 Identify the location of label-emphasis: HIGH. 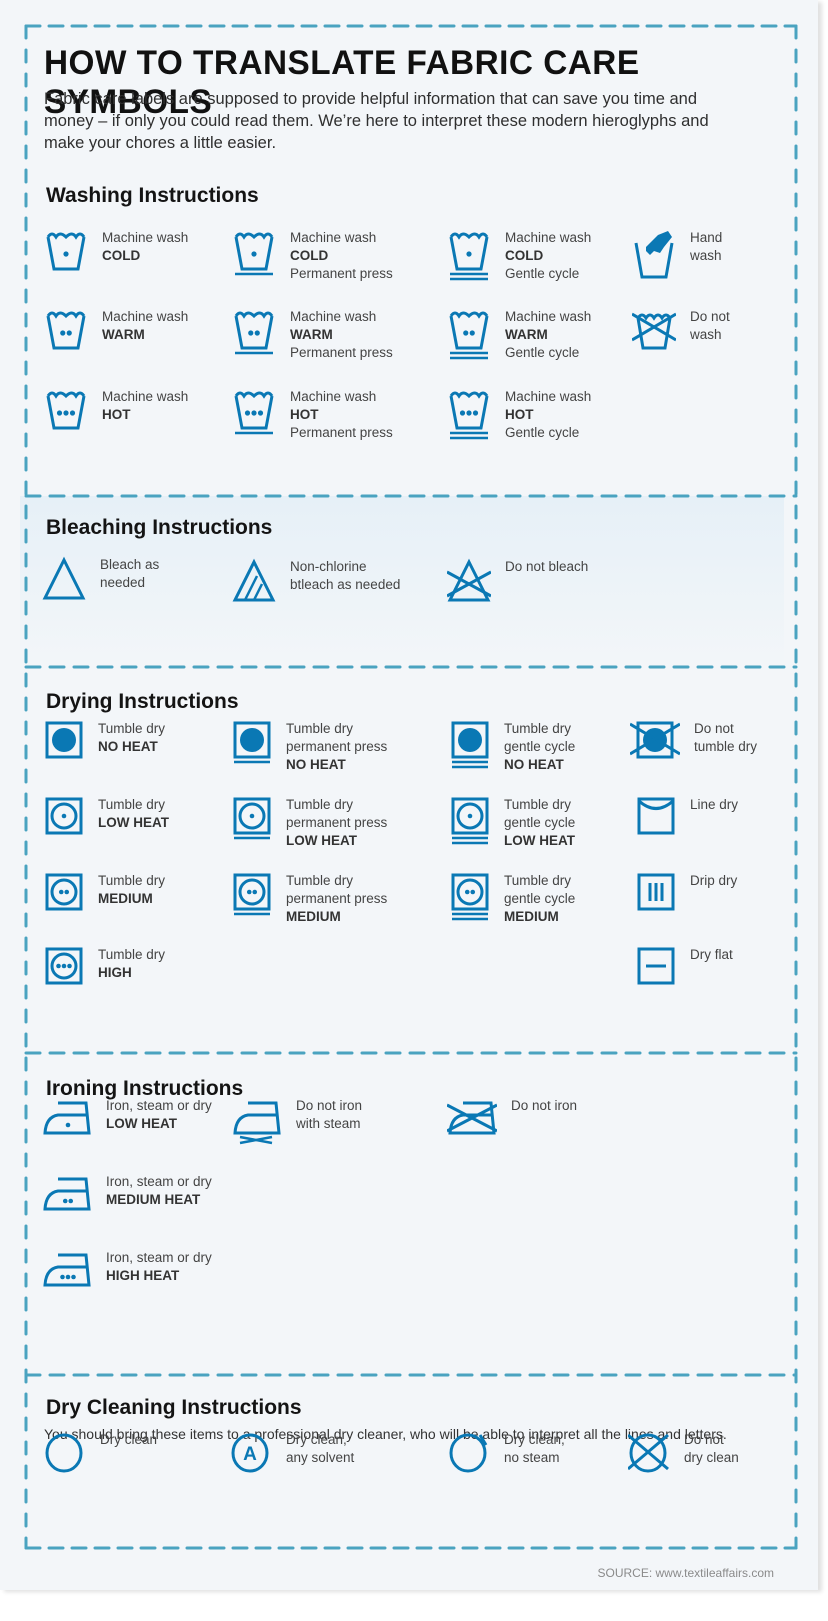
(115, 972).